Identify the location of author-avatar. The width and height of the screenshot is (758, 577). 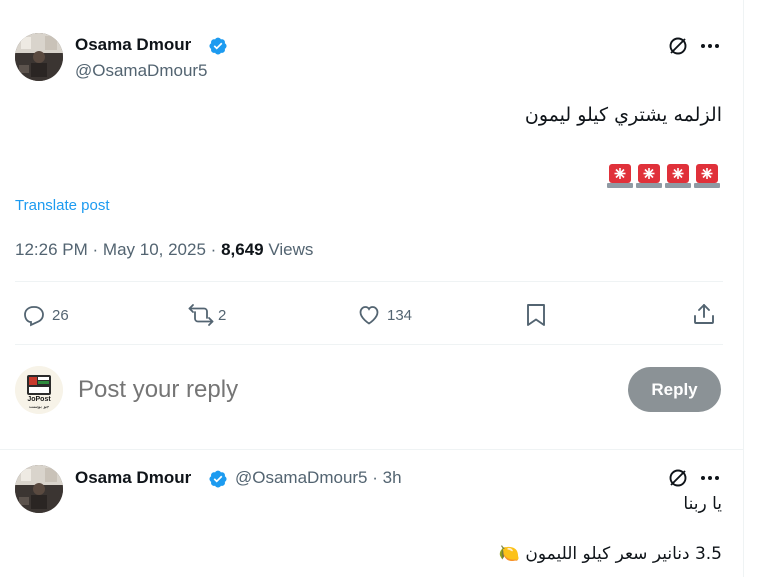
(39, 57).